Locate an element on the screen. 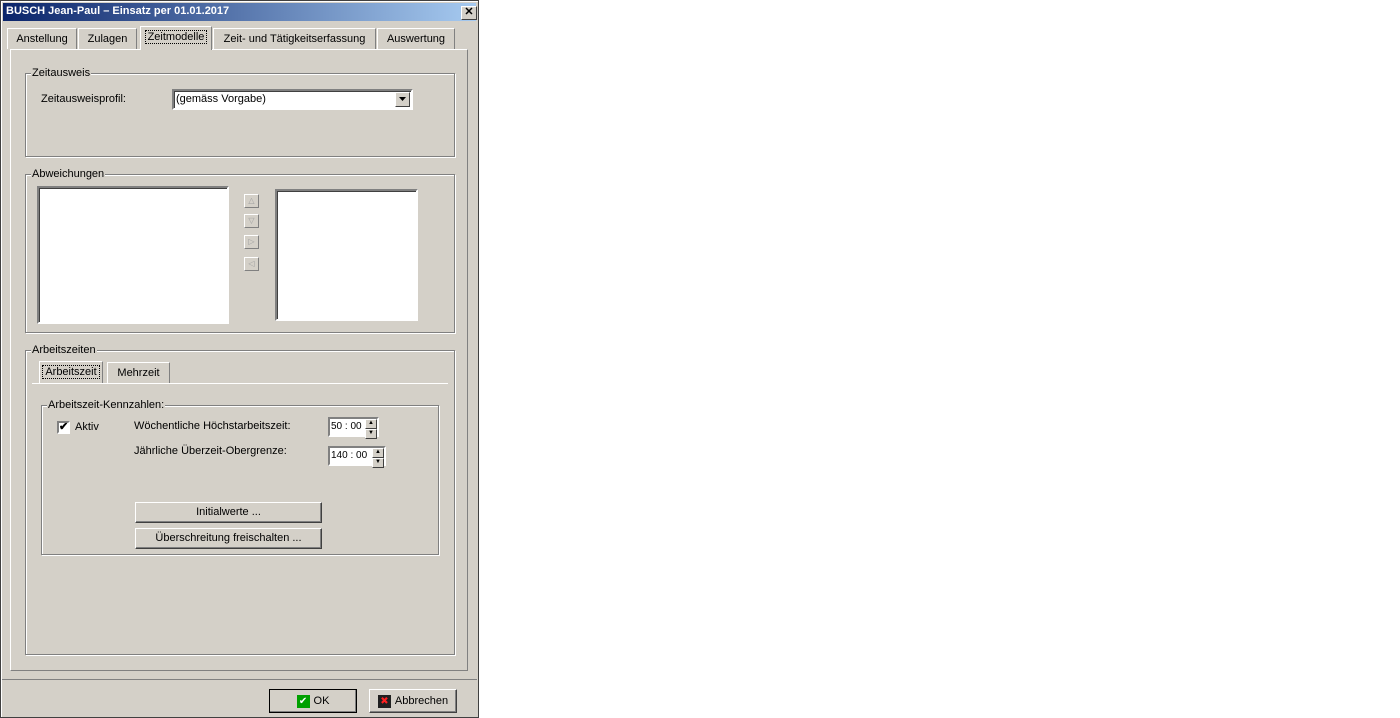 The height and width of the screenshot is (718, 1400). footer-separator is located at coordinates (239, 679).